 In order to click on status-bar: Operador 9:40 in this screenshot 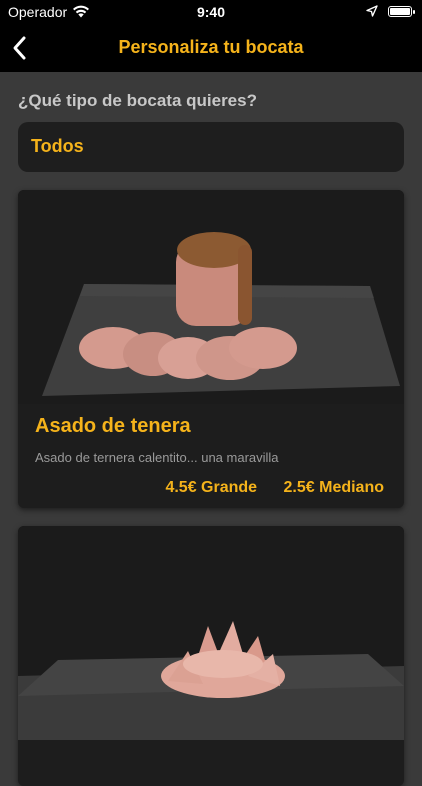, I will do `click(211, 12)`.